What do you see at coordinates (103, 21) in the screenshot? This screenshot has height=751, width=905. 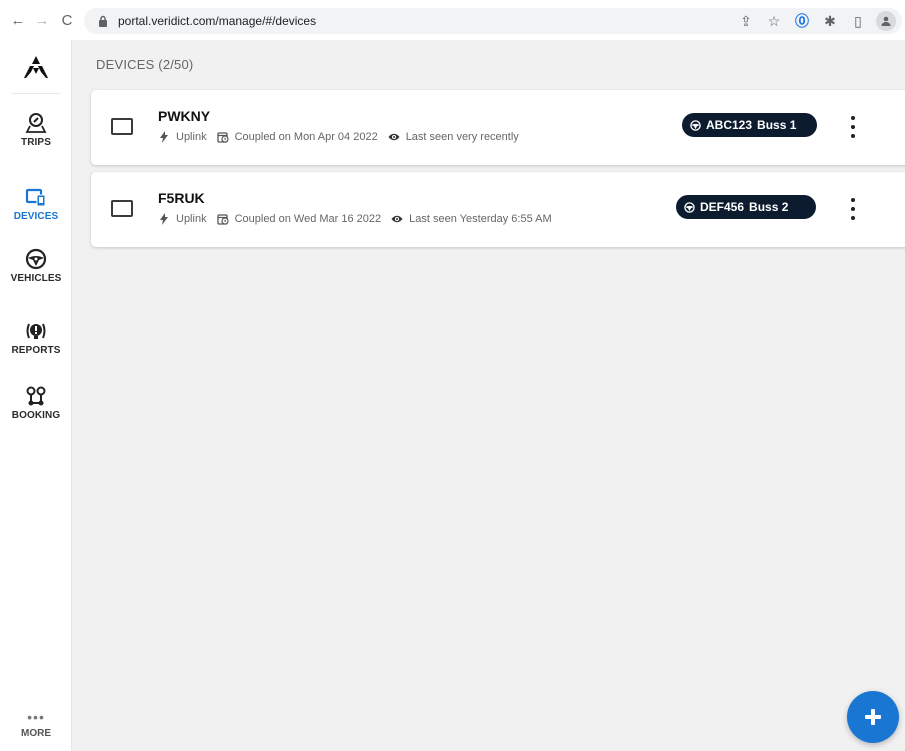 I see `lock-icon` at bounding box center [103, 21].